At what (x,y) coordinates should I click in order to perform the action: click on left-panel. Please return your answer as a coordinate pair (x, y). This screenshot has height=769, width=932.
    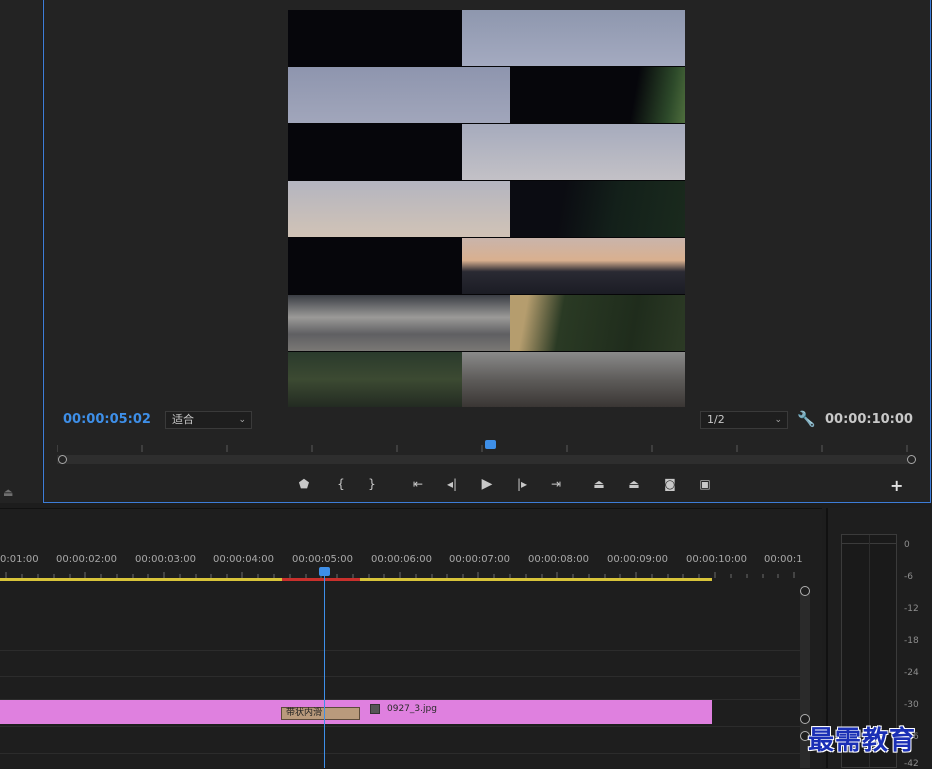
    Looking at the image, I should click on (21, 251).